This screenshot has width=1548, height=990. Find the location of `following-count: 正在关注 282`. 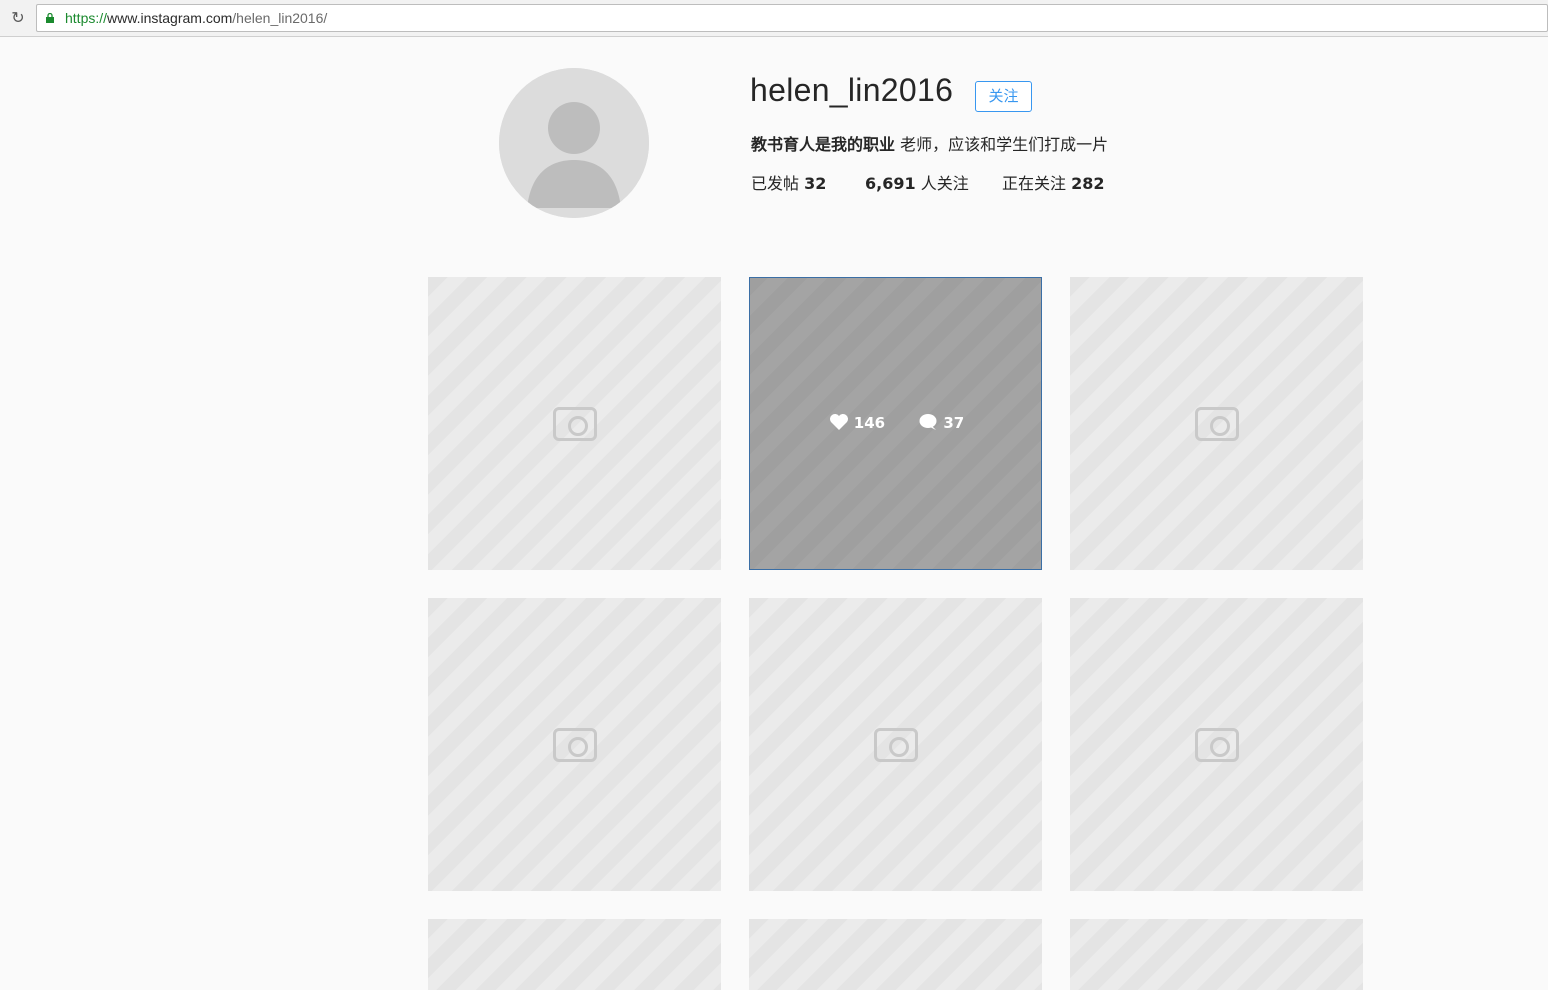

following-count: 正在关注 282 is located at coordinates (1053, 182).